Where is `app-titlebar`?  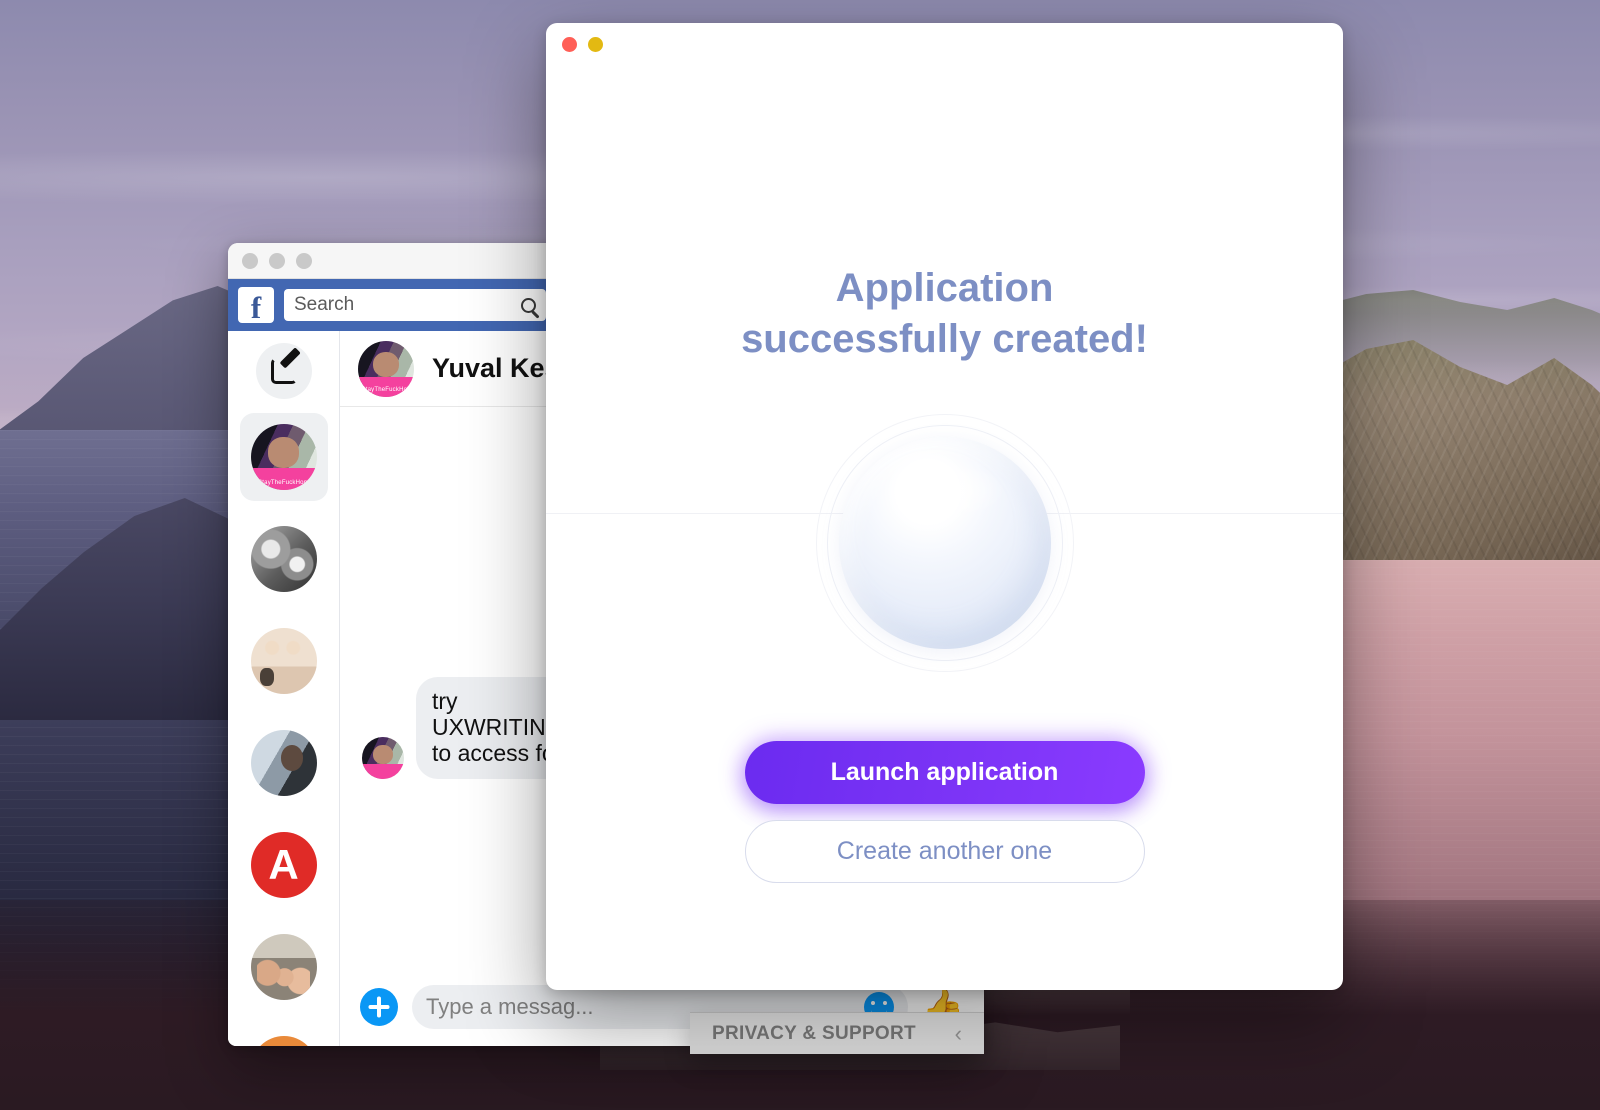 app-titlebar is located at coordinates (944, 44).